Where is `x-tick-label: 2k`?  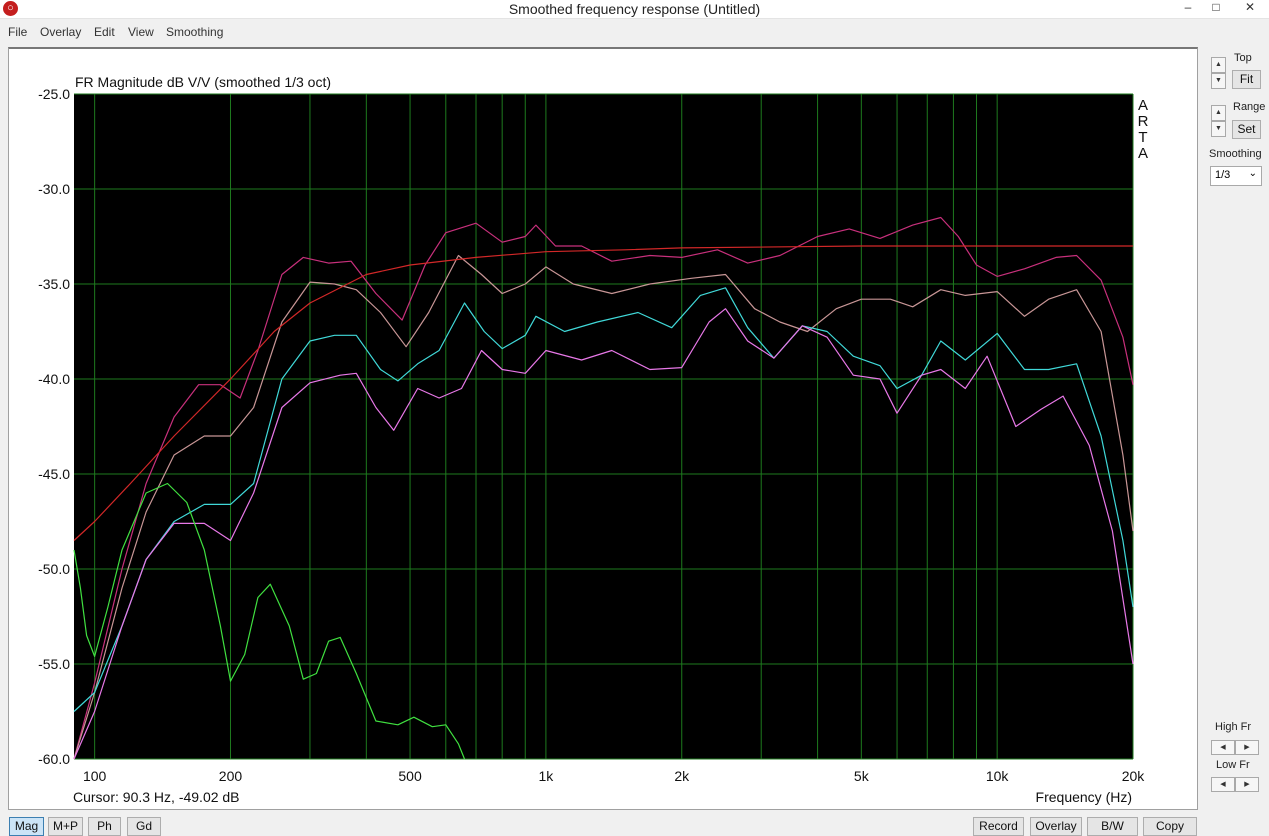 x-tick-label: 2k is located at coordinates (682, 776).